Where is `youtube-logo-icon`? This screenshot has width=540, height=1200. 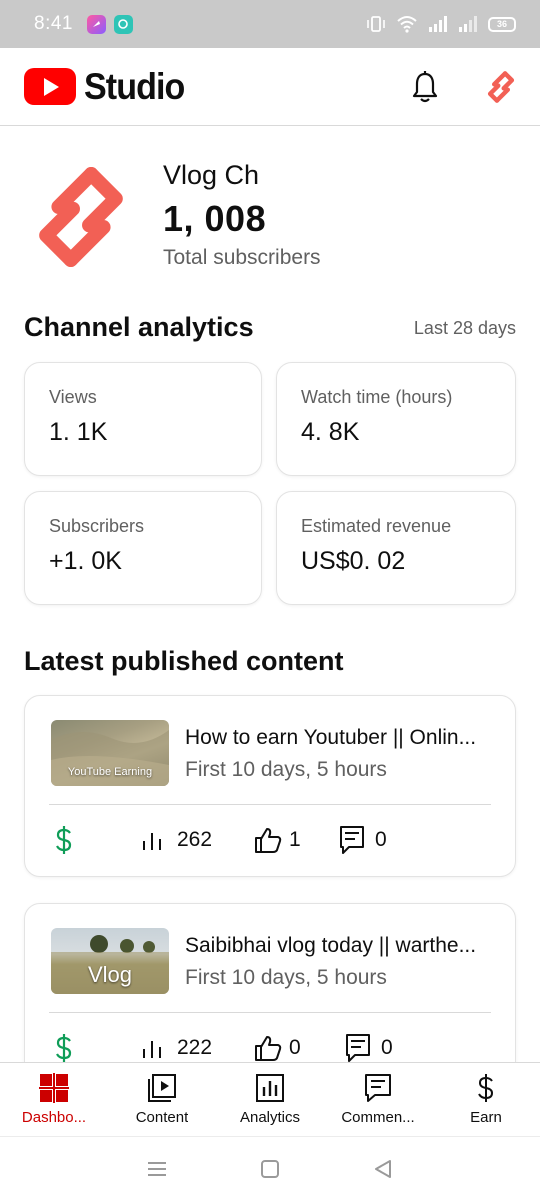
youtube-logo-icon is located at coordinates (50, 86).